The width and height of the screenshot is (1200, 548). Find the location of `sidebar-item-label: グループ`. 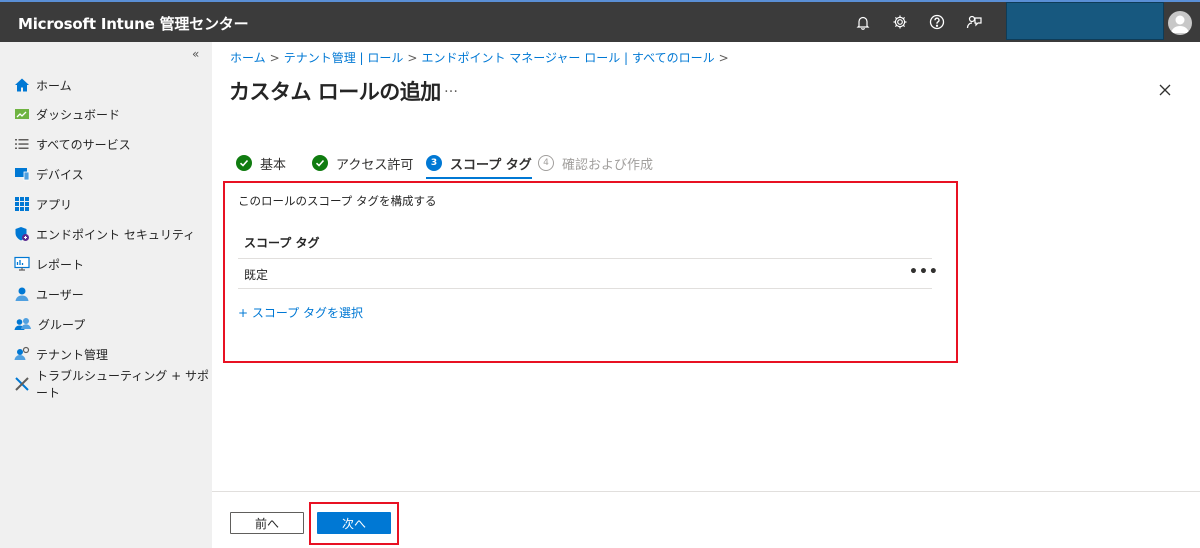

sidebar-item-label: グループ is located at coordinates (62, 324).